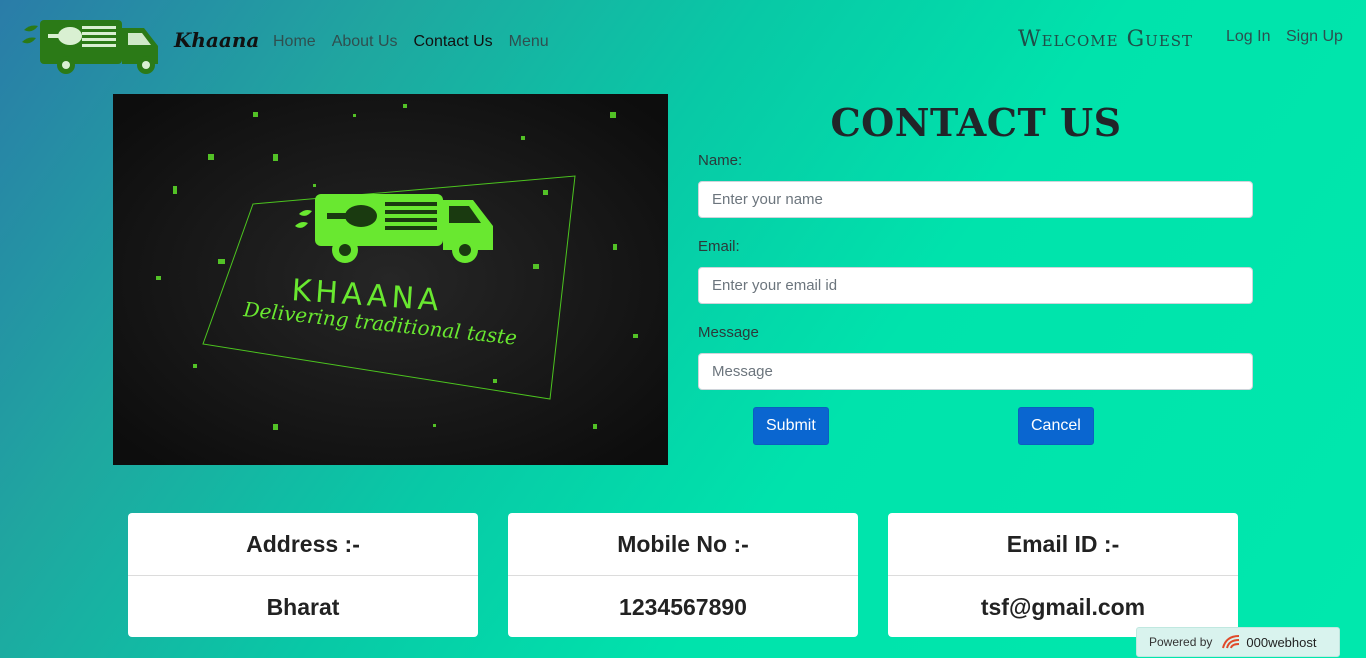 The width and height of the screenshot is (1366, 658). Describe the element at coordinates (719, 246) in the screenshot. I see `email-label: Email:` at that location.